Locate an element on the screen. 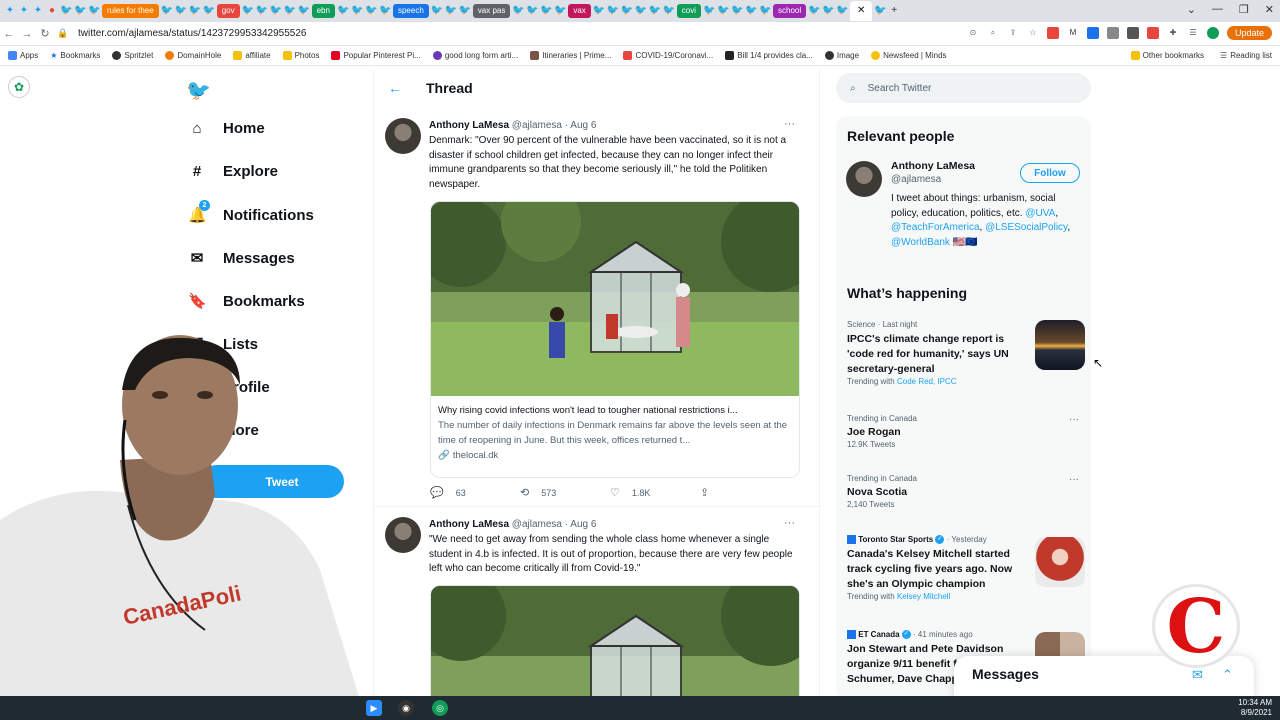 The height and width of the screenshot is (720, 1280). cast-icon: ⊙ is located at coordinates (973, 33).